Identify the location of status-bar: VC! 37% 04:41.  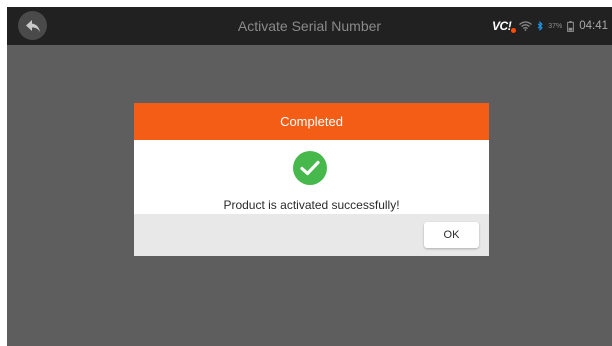
(550, 26).